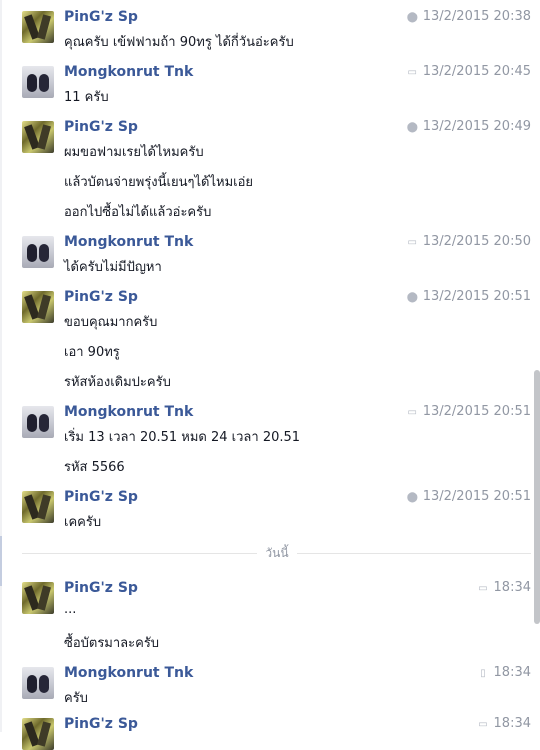 Image resolution: width=540 pixels, height=750 pixels. I want to click on message-timestamp: ▭ 13/2/2015 20:51, so click(469, 411).